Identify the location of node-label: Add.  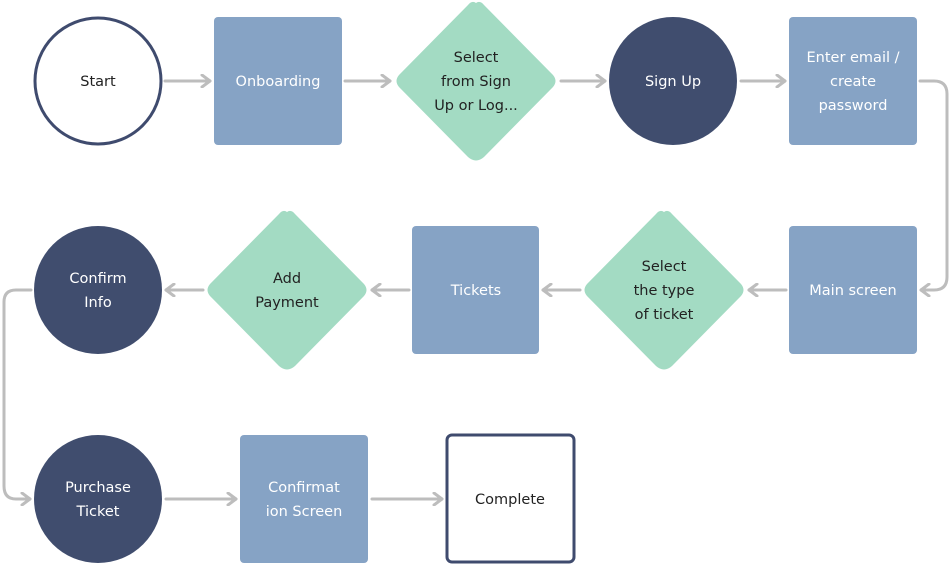
(287, 279).